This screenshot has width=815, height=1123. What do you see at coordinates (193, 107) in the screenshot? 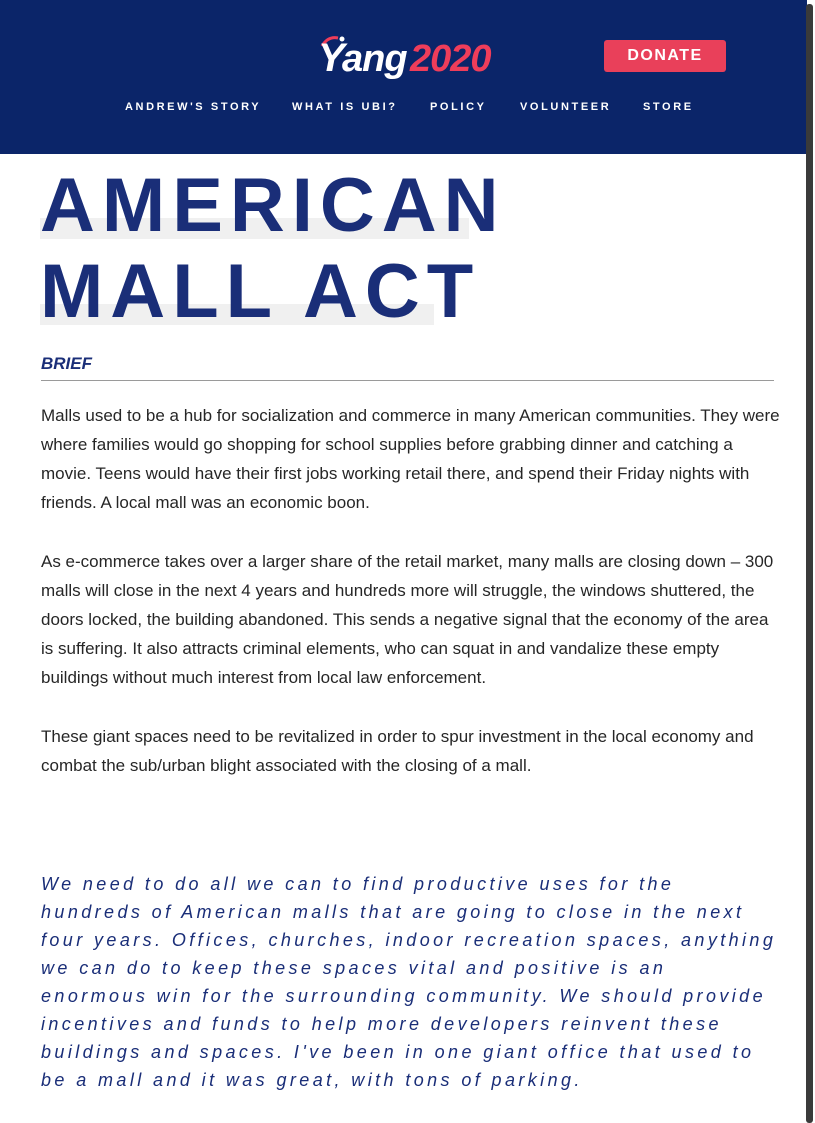
I see `nav-andrews-story: ANDREW'S STORY` at bounding box center [193, 107].